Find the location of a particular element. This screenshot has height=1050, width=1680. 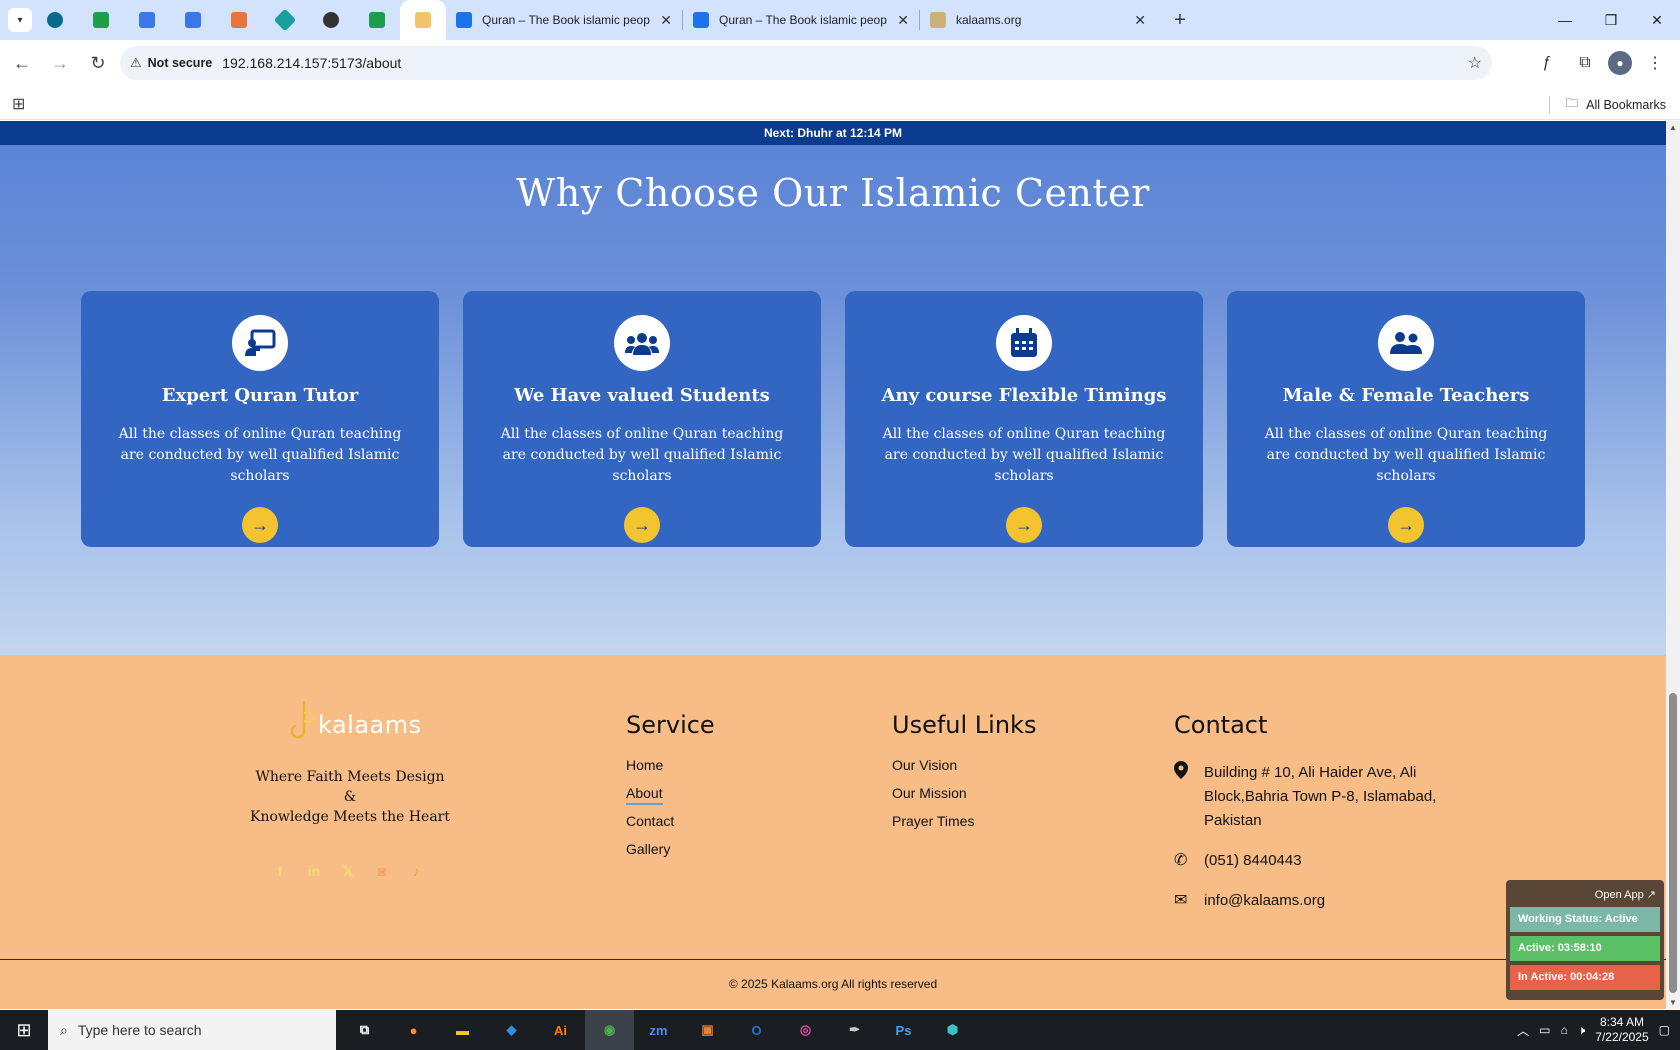

minimize-icon: — is located at coordinates (1565, 20).